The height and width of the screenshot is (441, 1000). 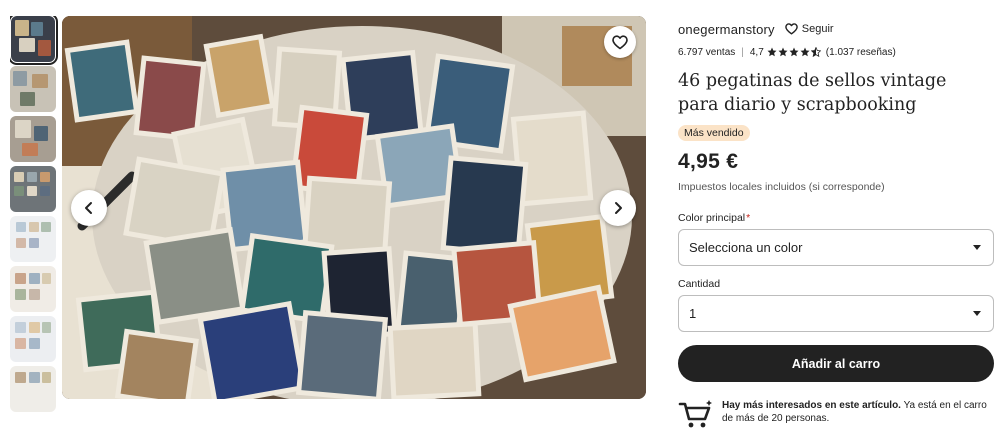 What do you see at coordinates (748, 218) in the screenshot?
I see `required-mark: *` at bounding box center [748, 218].